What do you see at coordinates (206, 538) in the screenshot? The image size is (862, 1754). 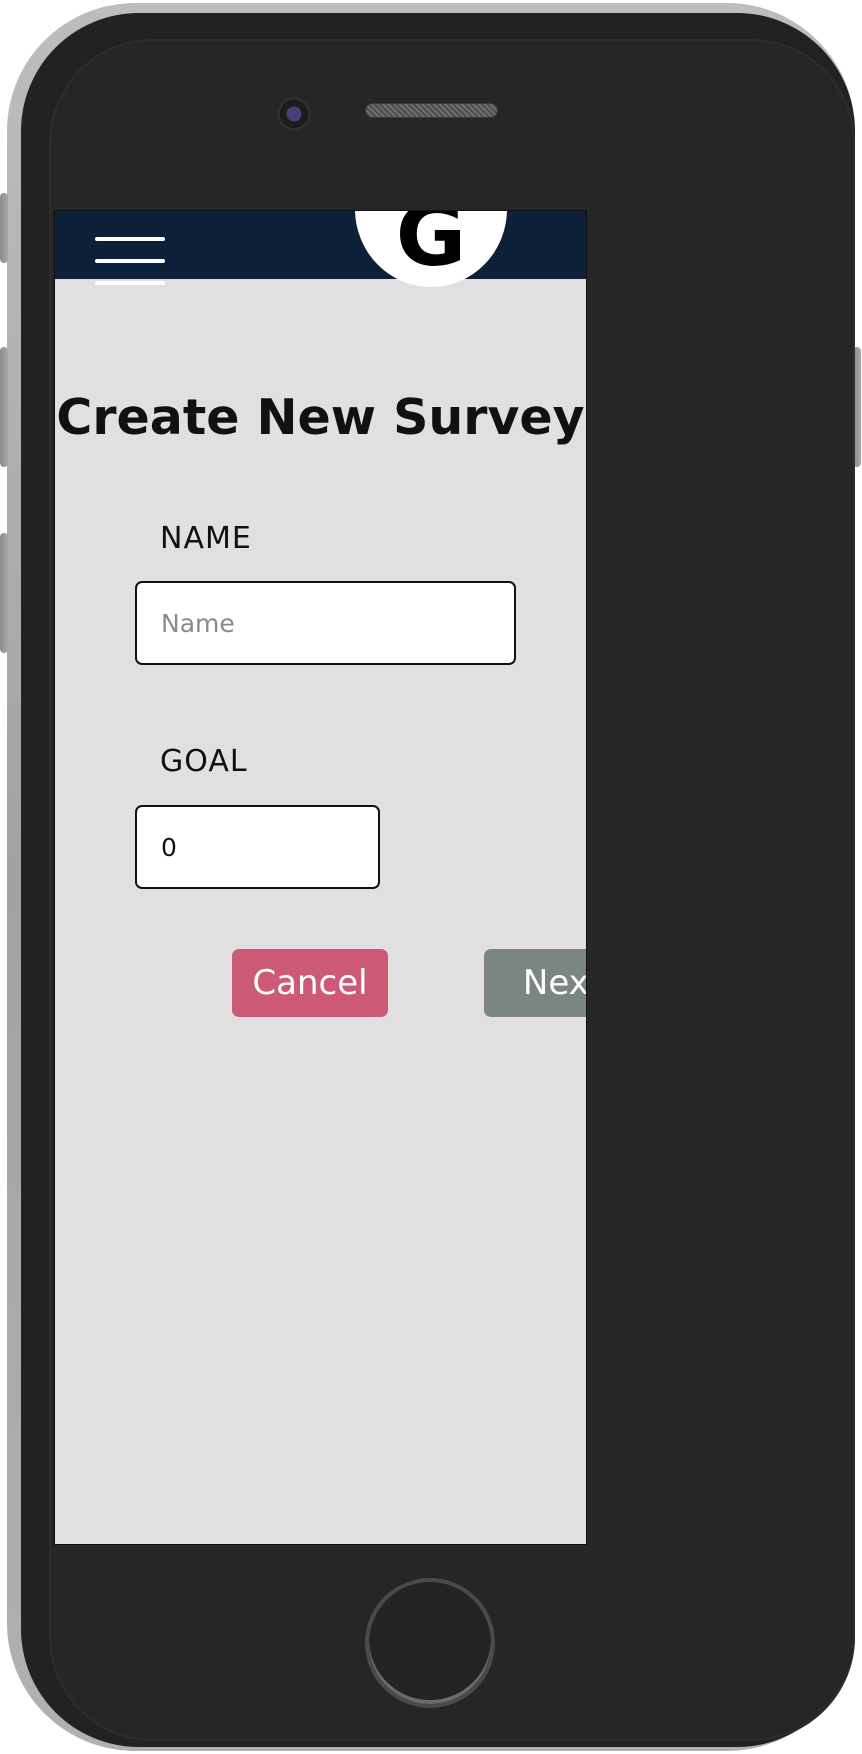 I see `name-label: NAME` at bounding box center [206, 538].